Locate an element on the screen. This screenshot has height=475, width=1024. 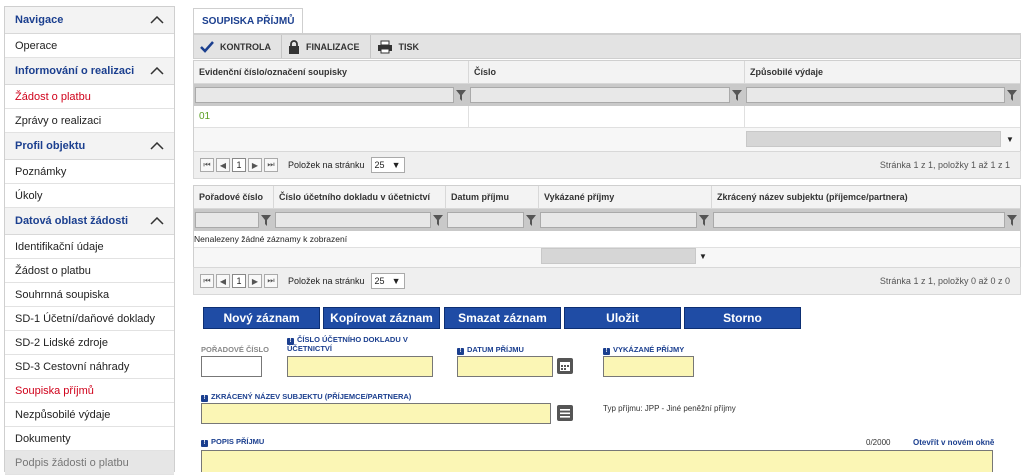
sidebar-section-datova-oblast: Datová oblast žádosti is located at coordinates (89, 221).